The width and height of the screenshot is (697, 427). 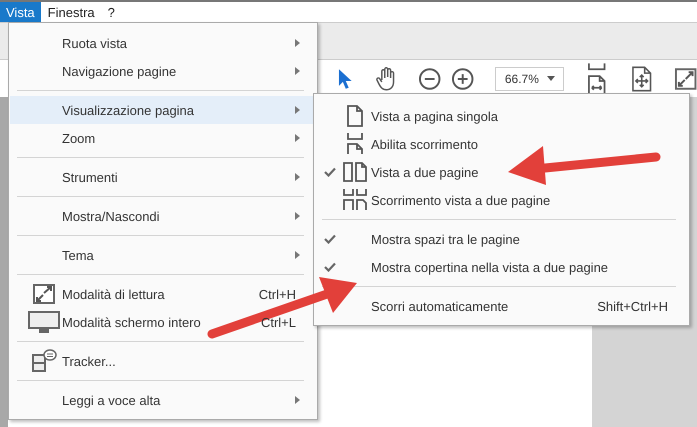 I want to click on fit-page-icon, so click(x=597, y=79).